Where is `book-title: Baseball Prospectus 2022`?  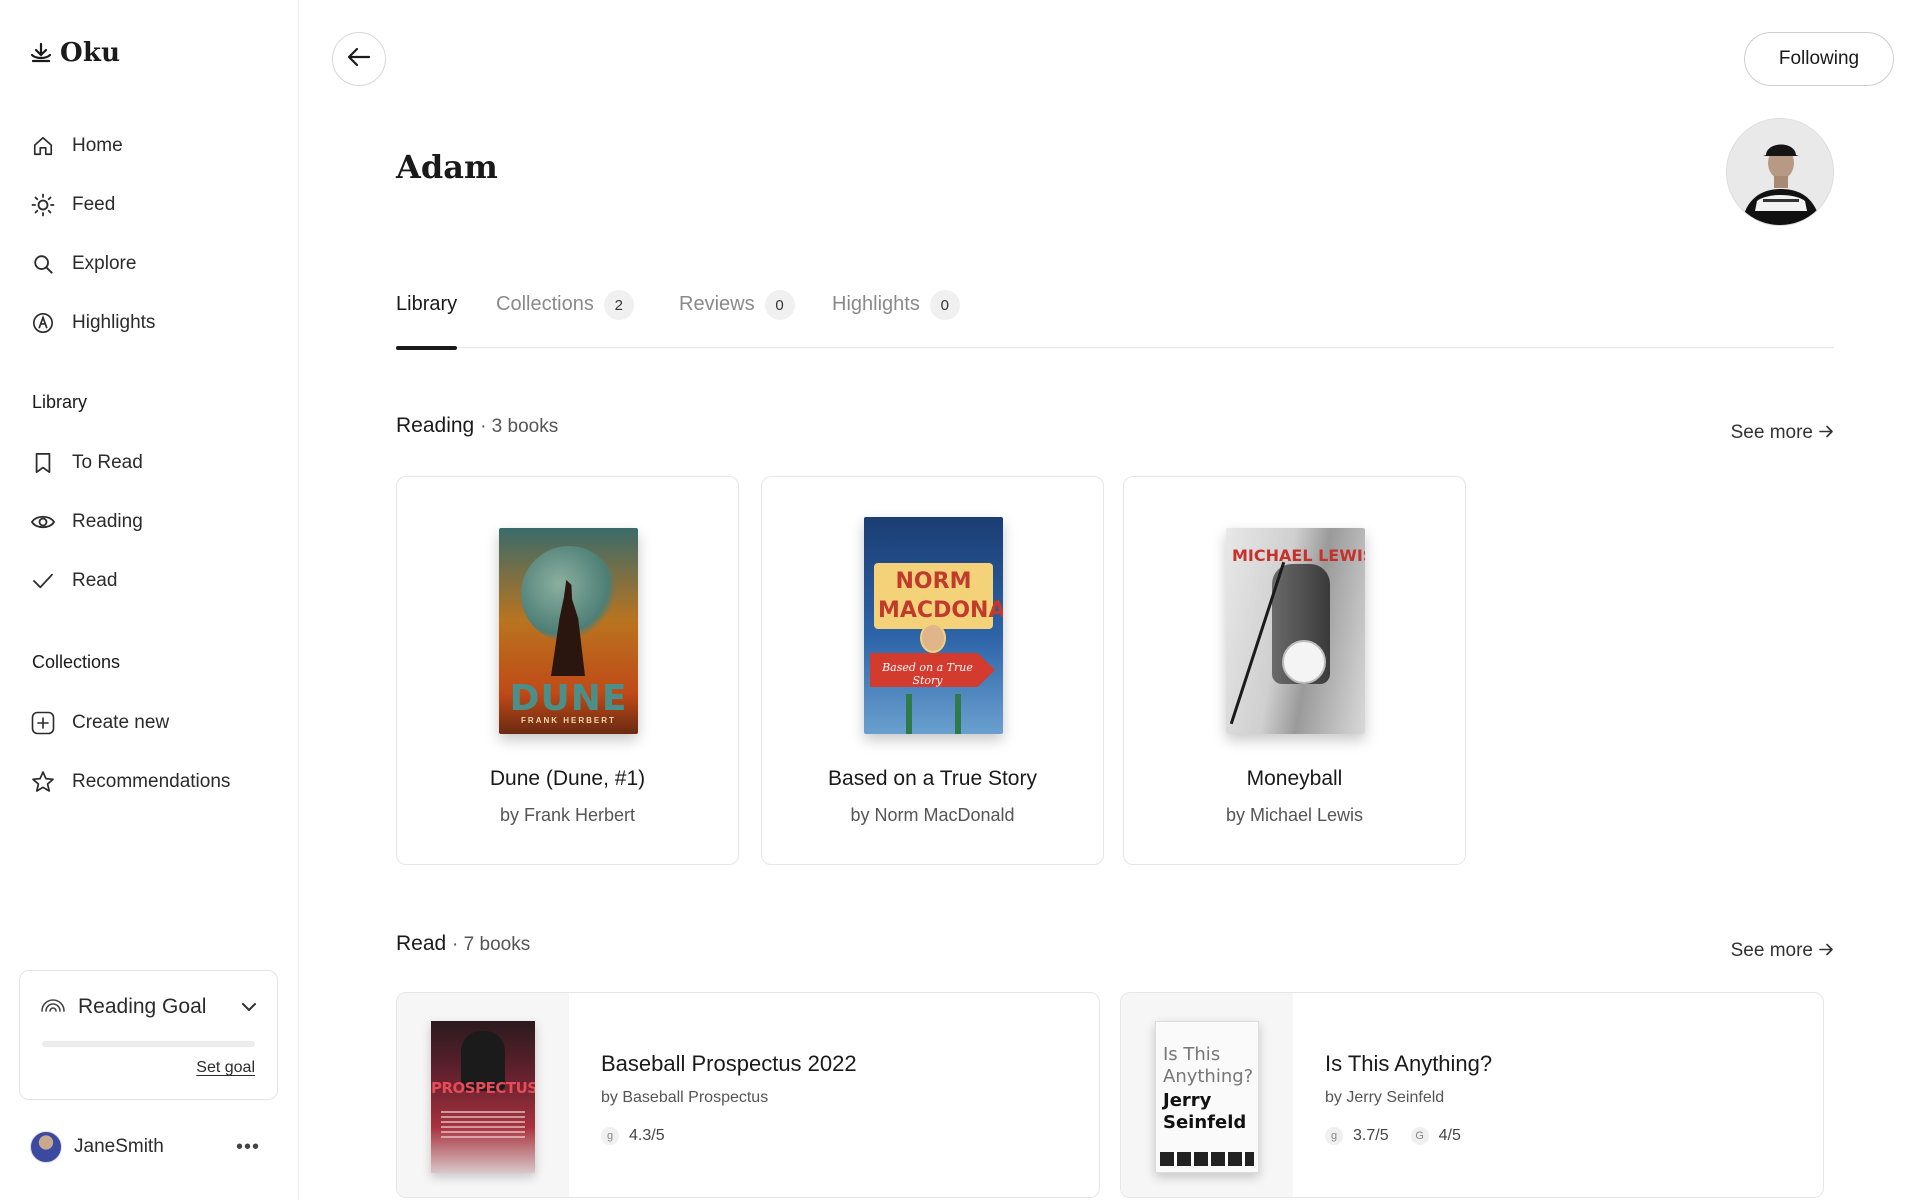 book-title: Baseball Prospectus 2022 is located at coordinates (729, 1063).